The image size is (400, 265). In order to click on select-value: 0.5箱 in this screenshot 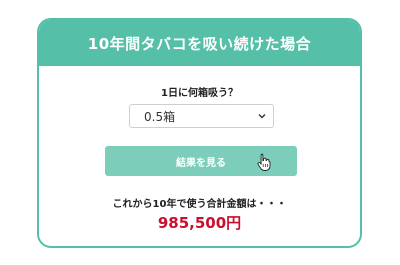, I will do `click(160, 116)`.